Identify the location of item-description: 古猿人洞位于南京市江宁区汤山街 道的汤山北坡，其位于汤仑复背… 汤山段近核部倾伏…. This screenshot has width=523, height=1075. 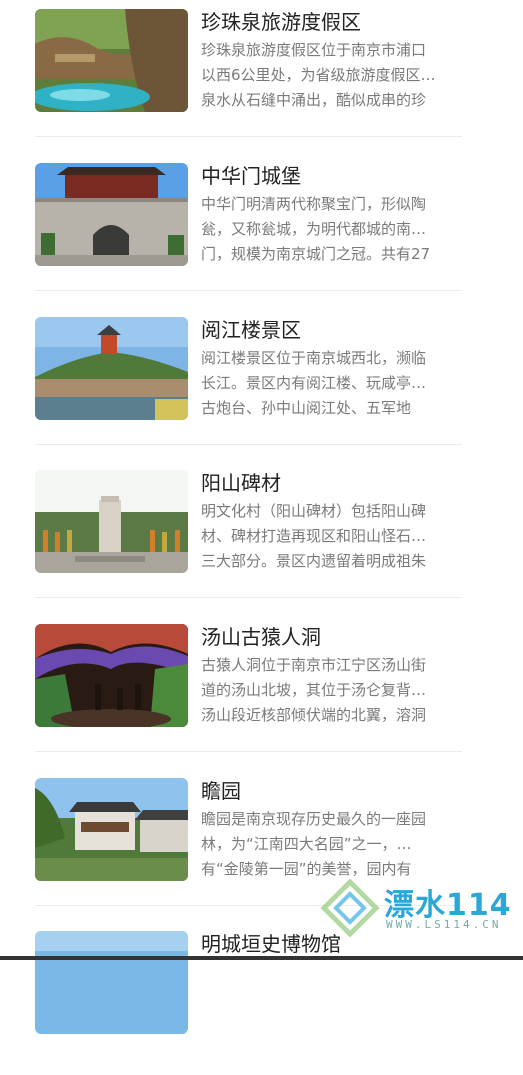
(332, 690).